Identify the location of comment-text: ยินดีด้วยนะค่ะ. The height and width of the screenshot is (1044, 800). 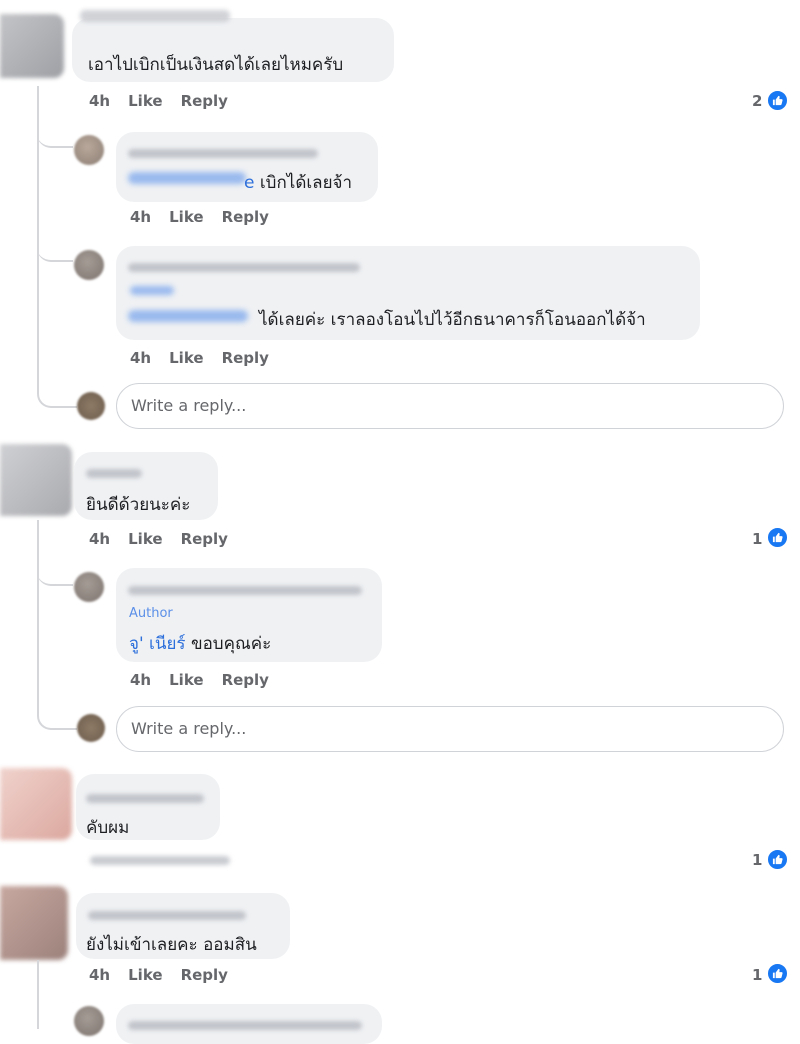
(138, 505).